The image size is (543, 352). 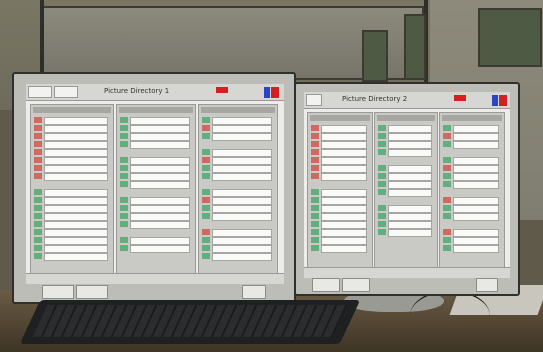 I want to click on column-header, so click(x=472, y=118).